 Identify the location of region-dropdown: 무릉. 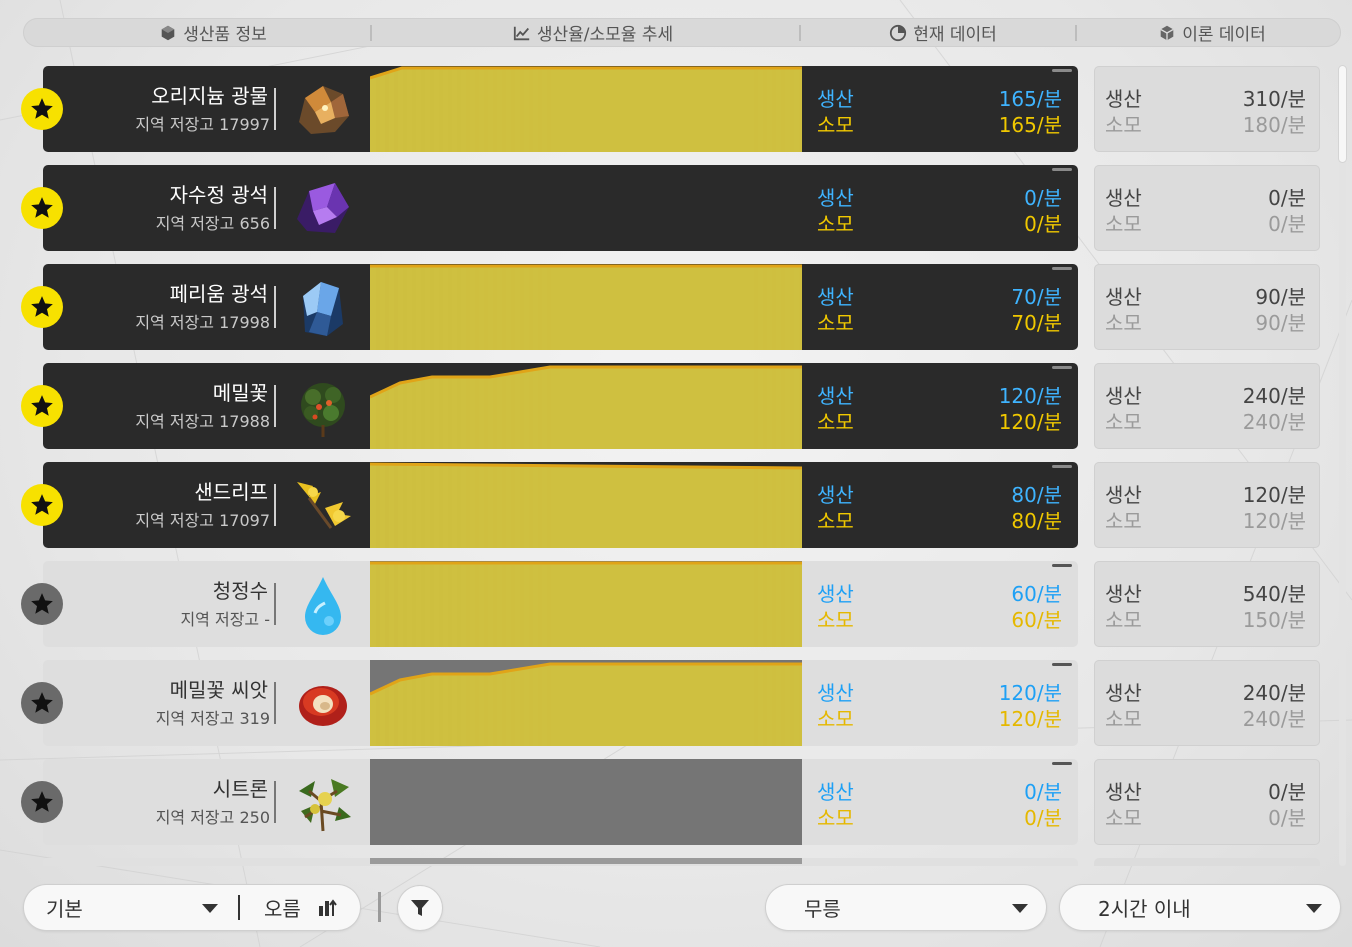
(906, 907).